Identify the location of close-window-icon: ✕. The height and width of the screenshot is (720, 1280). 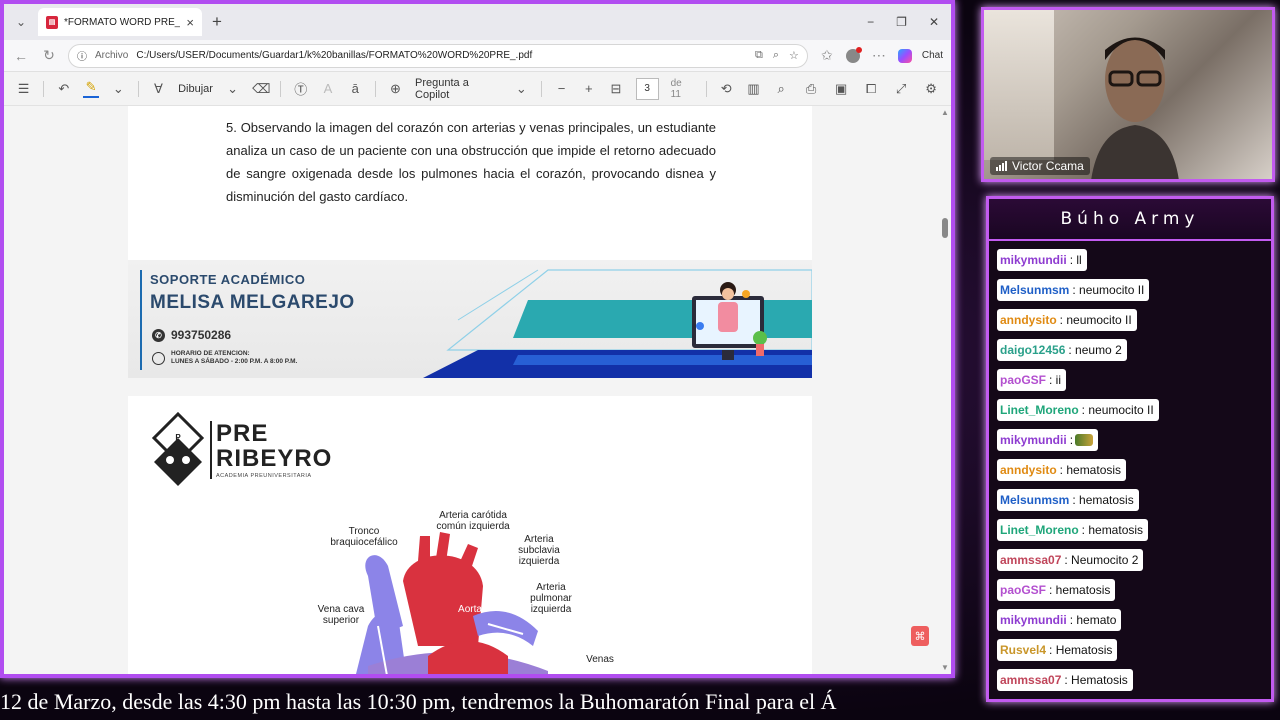
(934, 22).